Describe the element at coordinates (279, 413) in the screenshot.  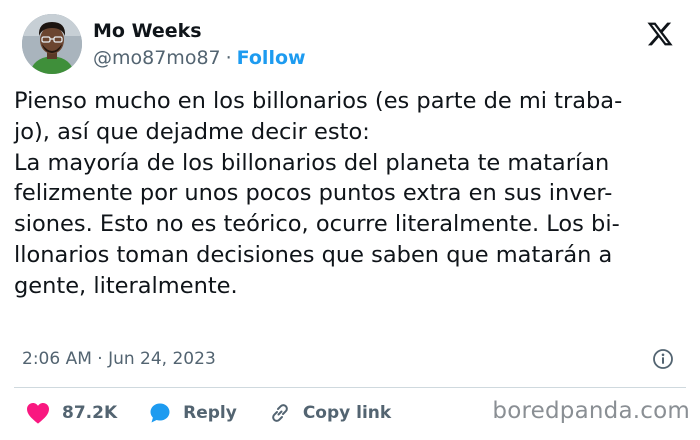
I see `link-icon` at that location.